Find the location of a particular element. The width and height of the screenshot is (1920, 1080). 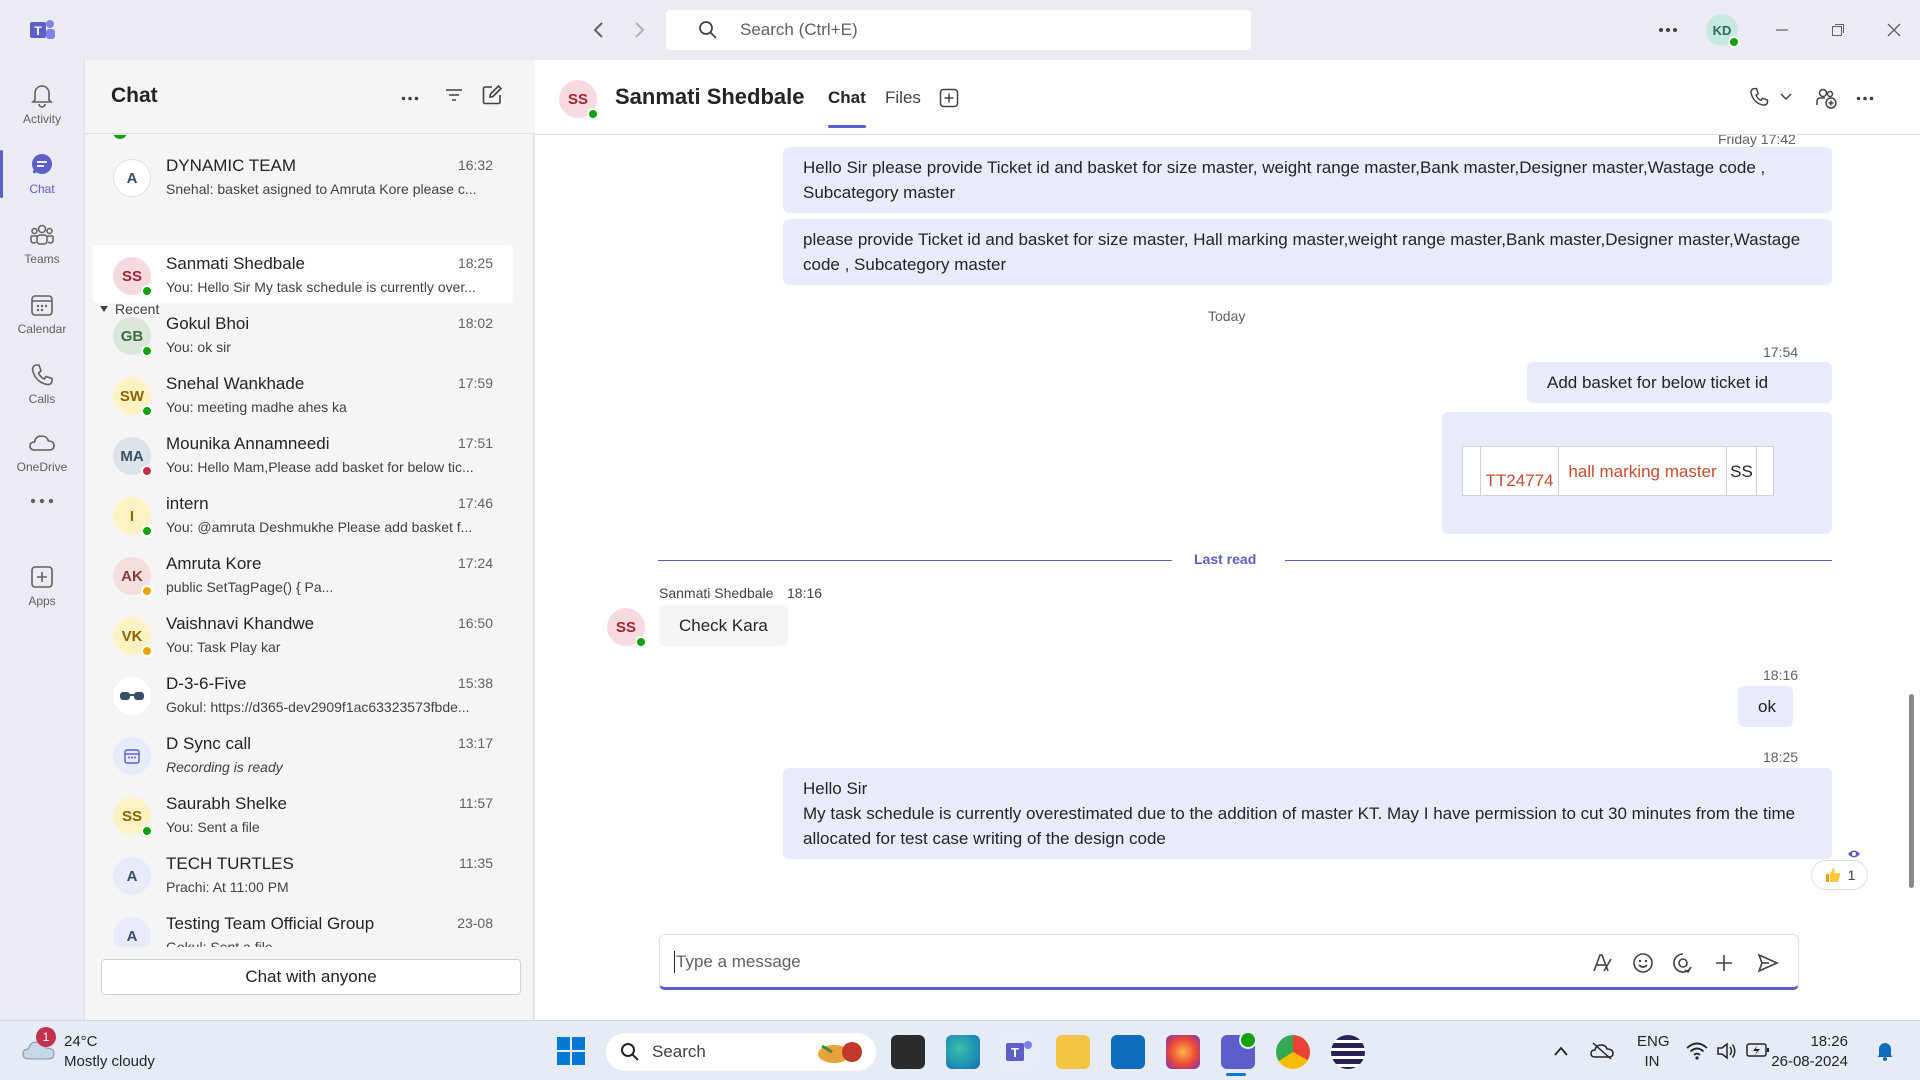

avatar-initials: MA is located at coordinates (132, 456).